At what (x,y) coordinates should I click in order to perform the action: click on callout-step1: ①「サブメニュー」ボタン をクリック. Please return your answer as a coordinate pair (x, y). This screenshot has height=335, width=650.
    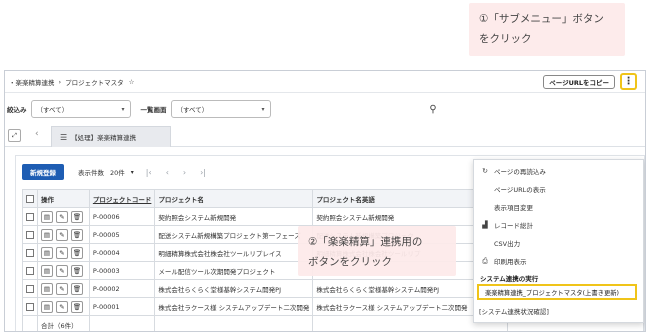
    Looking at the image, I should click on (547, 29).